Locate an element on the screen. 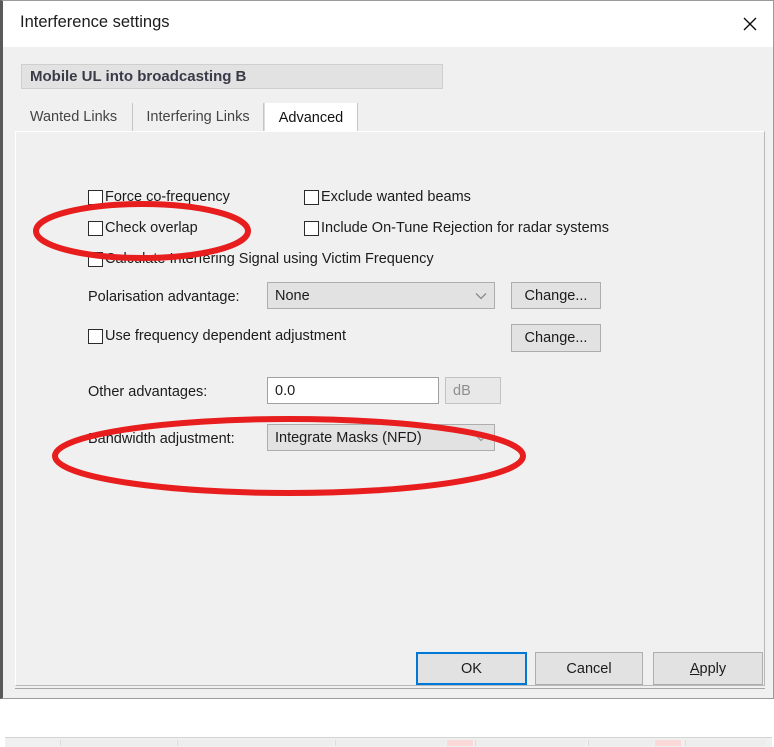 The height and width of the screenshot is (747, 774). checkbox-check-overlap-box is located at coordinates (95, 228).